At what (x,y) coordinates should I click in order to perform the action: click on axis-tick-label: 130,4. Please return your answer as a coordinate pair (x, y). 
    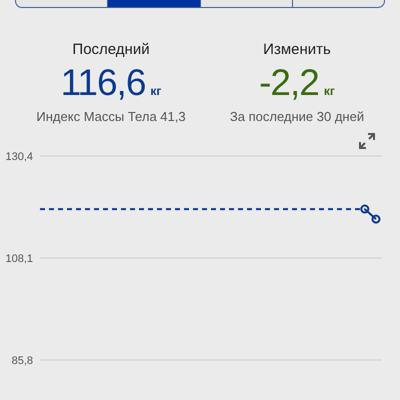
    Looking at the image, I should click on (19, 157).